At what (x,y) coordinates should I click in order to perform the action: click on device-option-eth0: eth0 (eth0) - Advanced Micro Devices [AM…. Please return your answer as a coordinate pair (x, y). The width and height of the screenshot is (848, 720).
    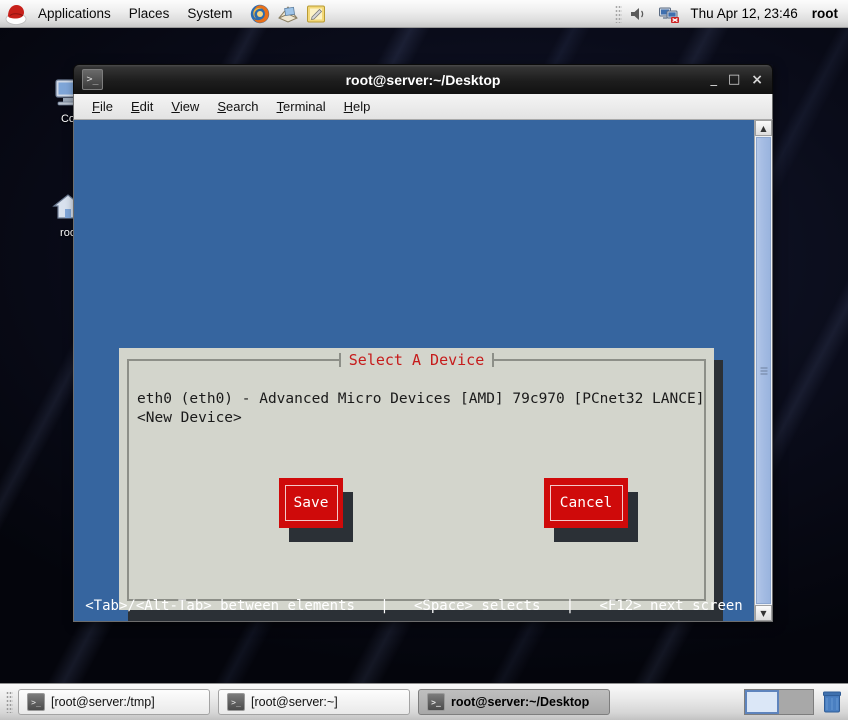
    Looking at the image, I should click on (420, 399).